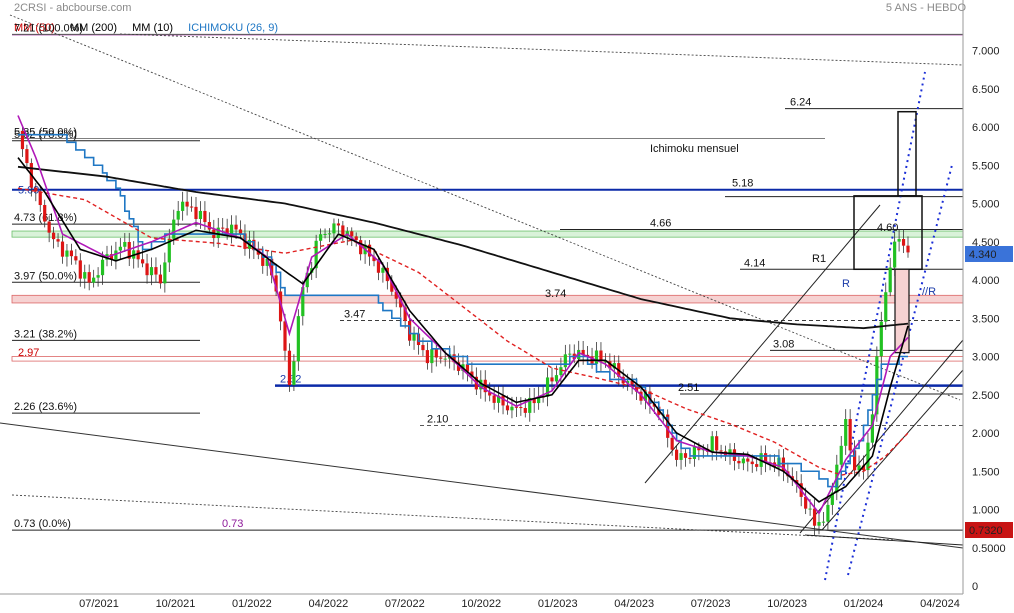 Image resolution: width=1014 pixels, height=613 pixels. What do you see at coordinates (986, 531) in the screenshot?
I see `low-price-tag: 0.7320` at bounding box center [986, 531].